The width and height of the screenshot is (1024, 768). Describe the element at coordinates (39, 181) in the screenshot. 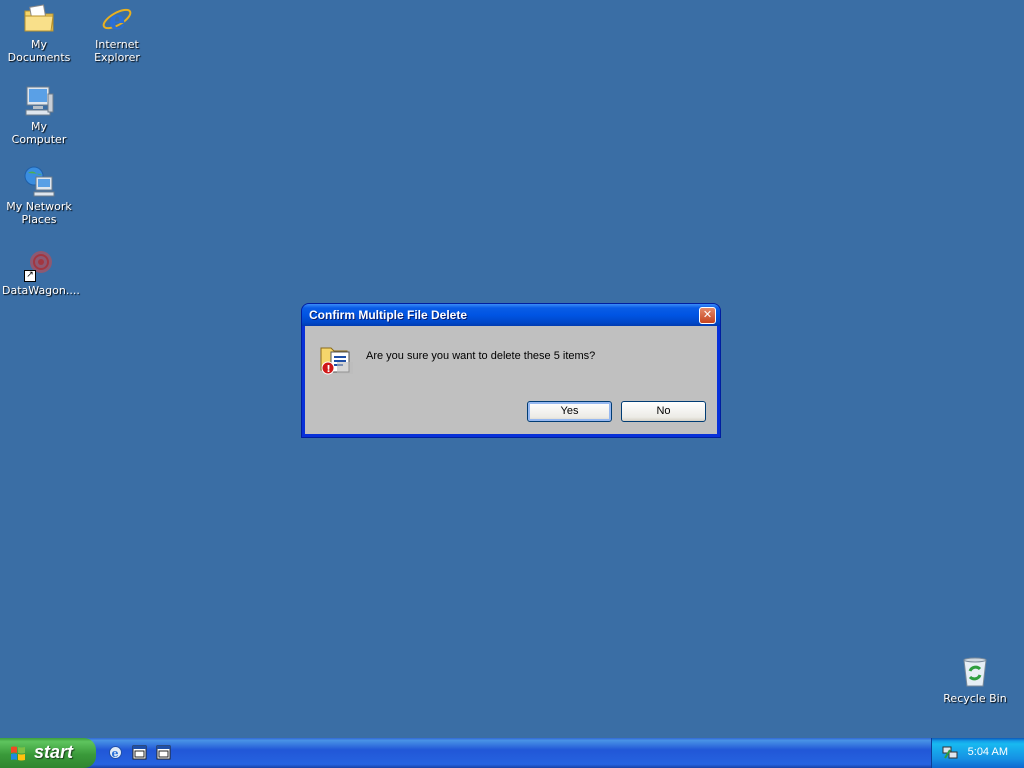

I see `network-places-icon` at that location.